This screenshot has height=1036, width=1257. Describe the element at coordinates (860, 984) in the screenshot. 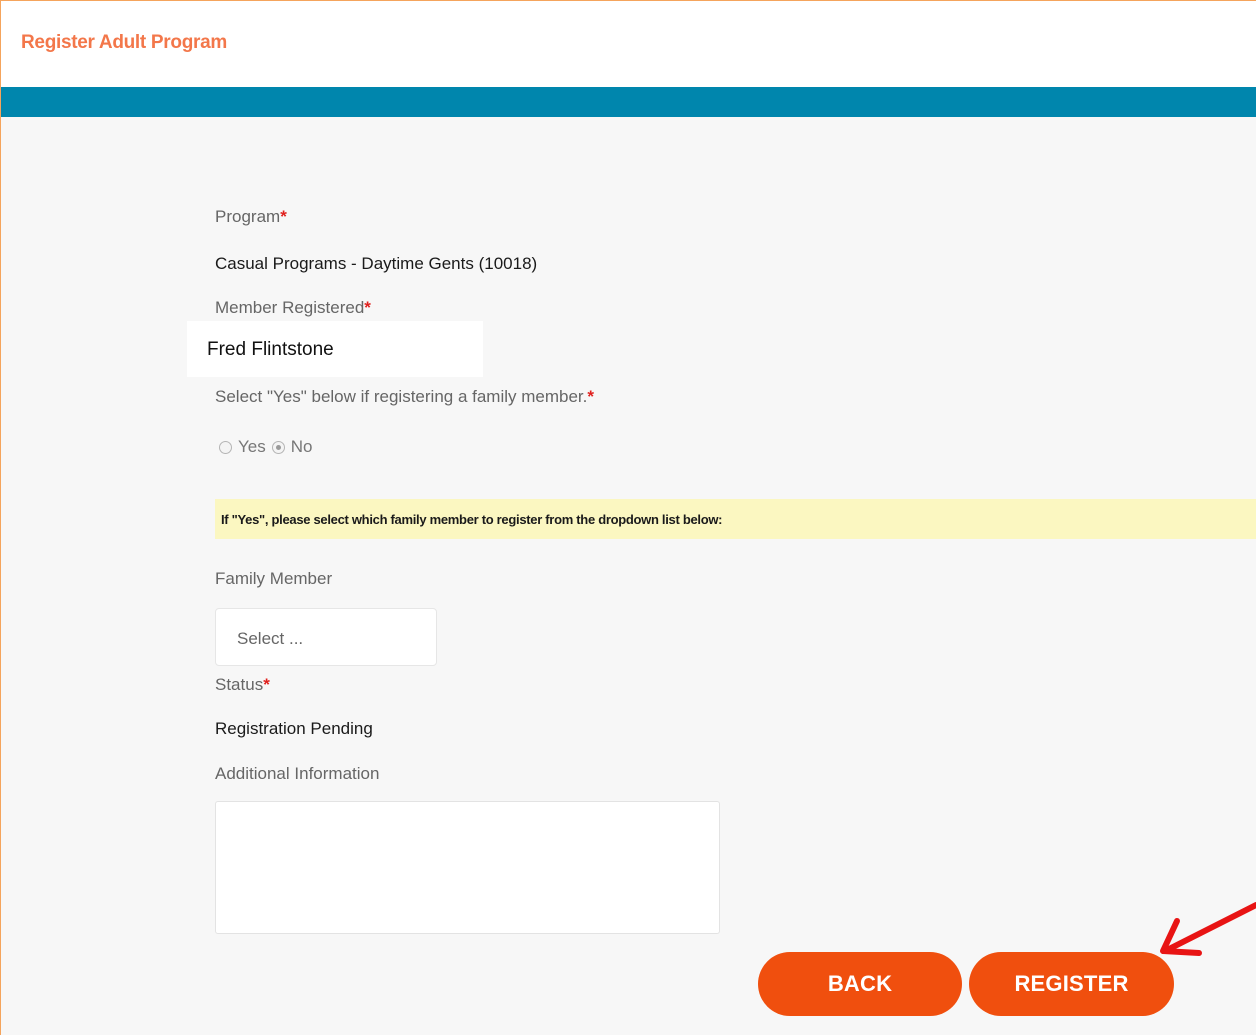

I see `back-button: BACK` at that location.